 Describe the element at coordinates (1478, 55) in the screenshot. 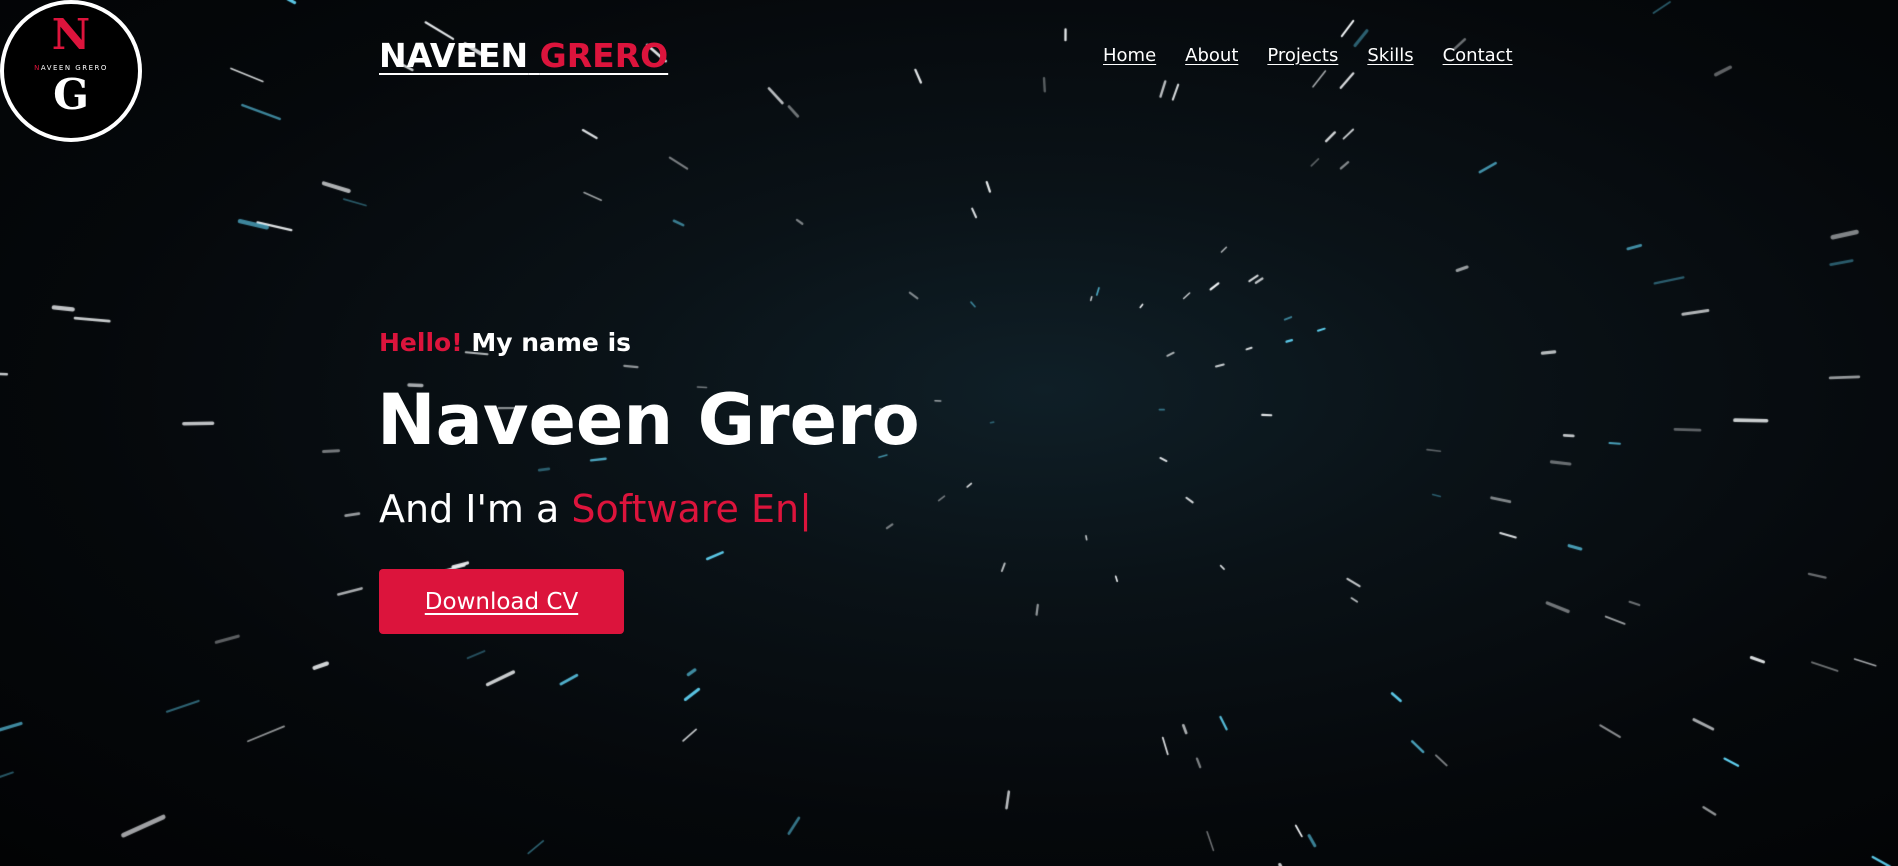

I see `nav-contact: Contact` at that location.